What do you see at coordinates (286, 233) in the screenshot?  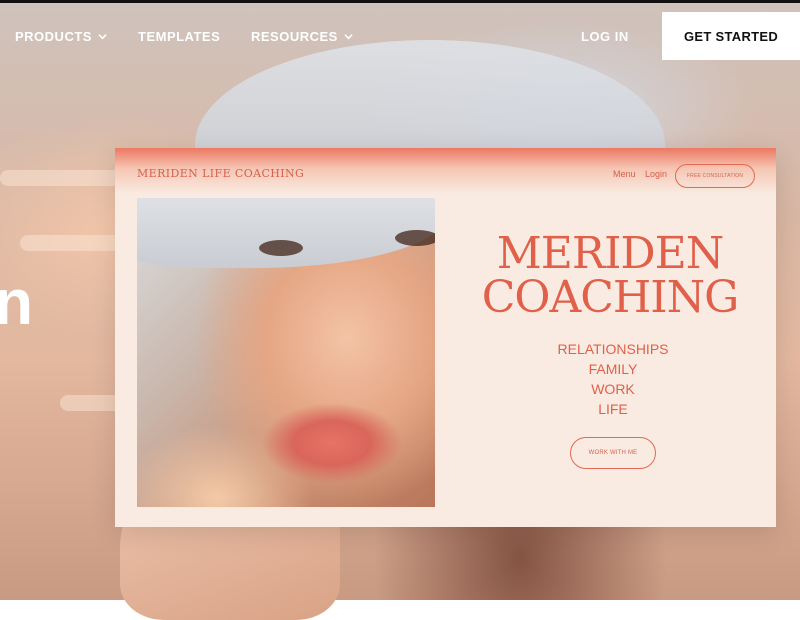 I see `preview-photo-hat` at bounding box center [286, 233].